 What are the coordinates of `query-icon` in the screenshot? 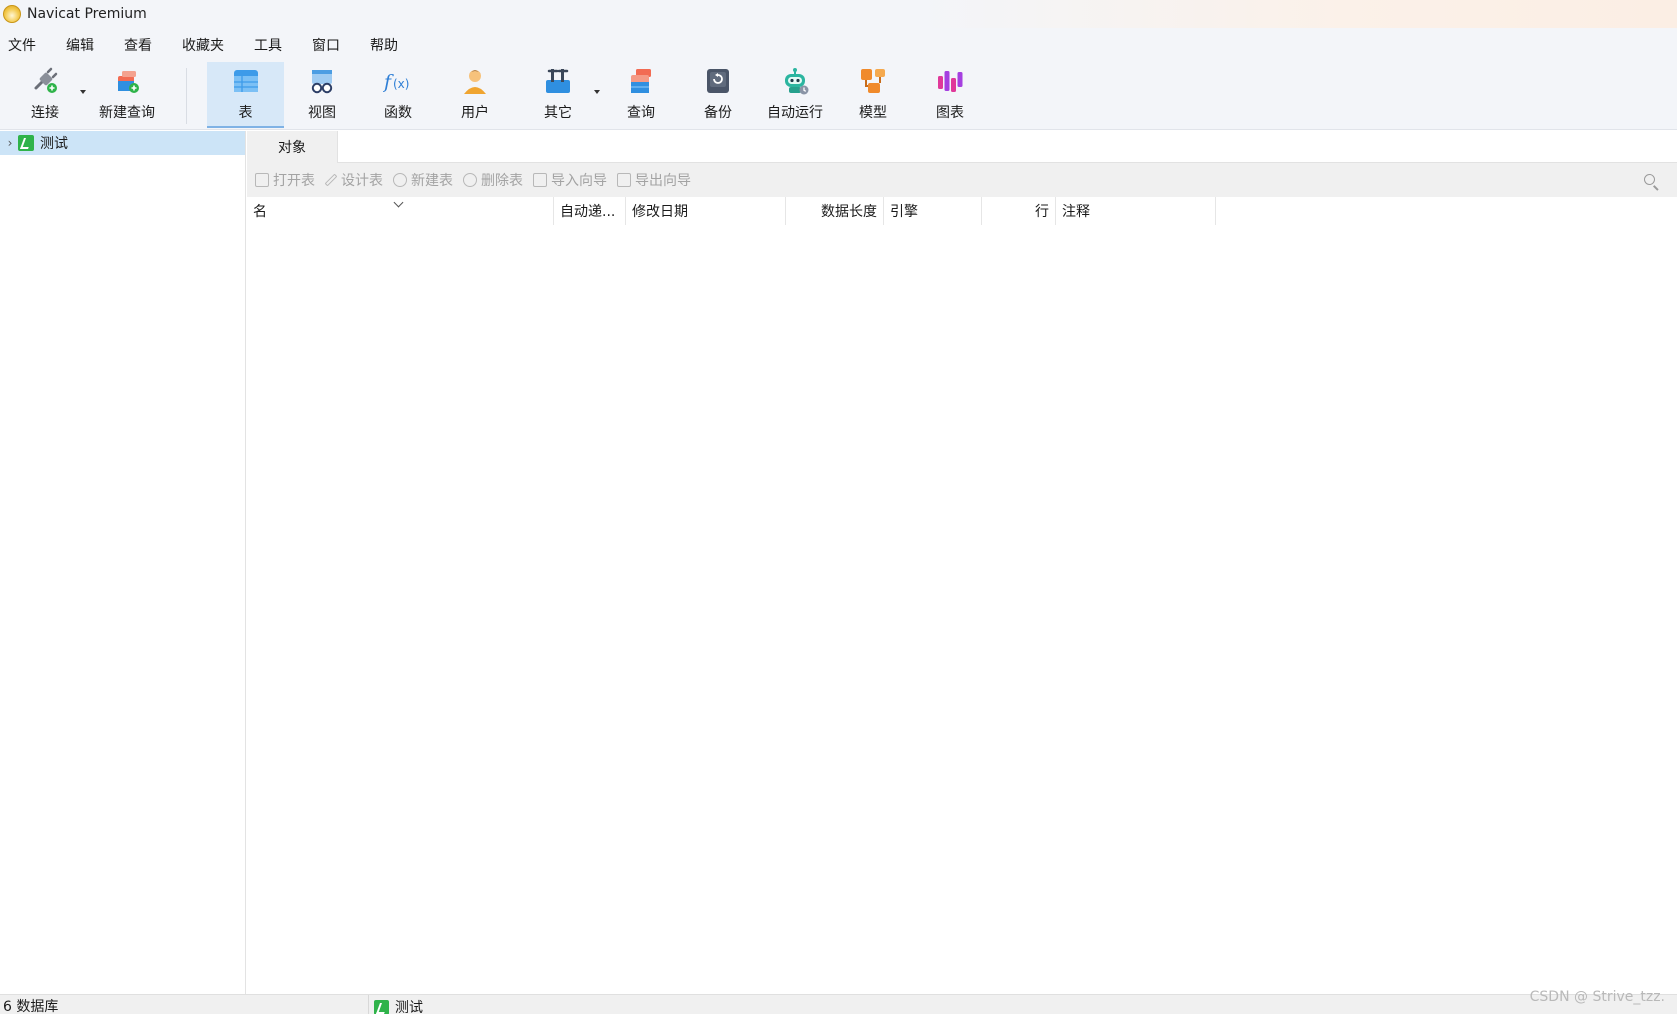 It's located at (641, 81).